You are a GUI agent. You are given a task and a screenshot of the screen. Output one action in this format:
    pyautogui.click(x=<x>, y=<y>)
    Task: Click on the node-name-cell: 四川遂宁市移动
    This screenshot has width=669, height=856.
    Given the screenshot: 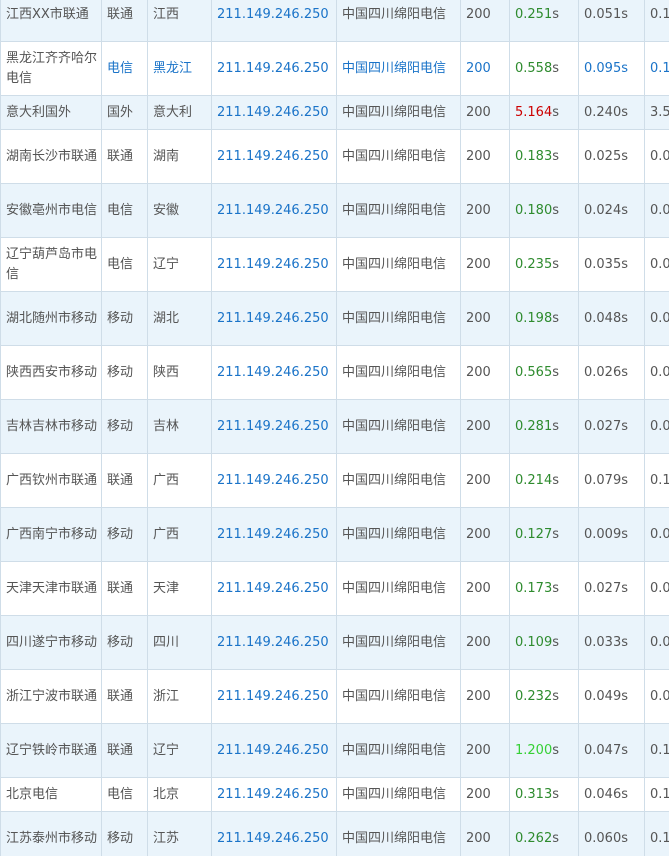 What is the action you would take?
    pyautogui.click(x=51, y=642)
    